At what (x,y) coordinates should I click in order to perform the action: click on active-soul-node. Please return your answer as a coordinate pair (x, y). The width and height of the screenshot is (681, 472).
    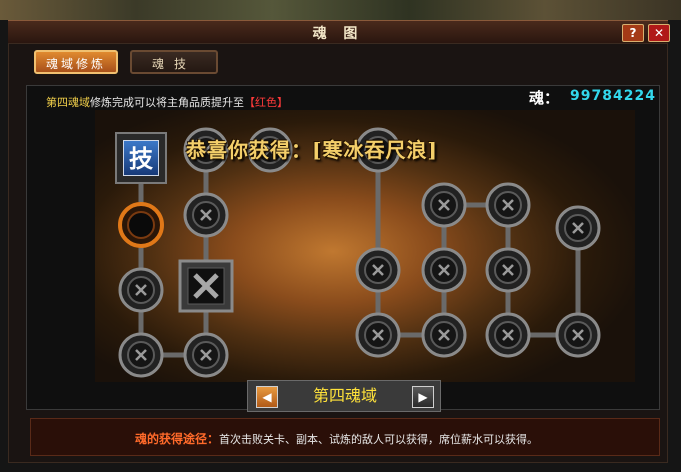
    Looking at the image, I should click on (141, 225).